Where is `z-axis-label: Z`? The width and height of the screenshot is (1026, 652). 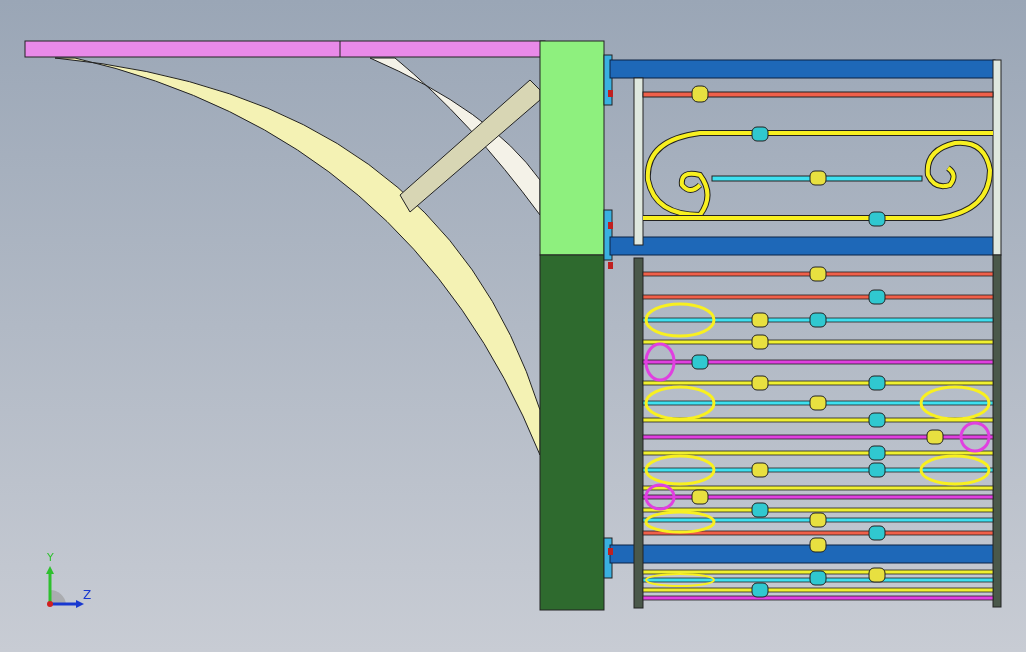
z-axis-label: Z is located at coordinates (87, 595).